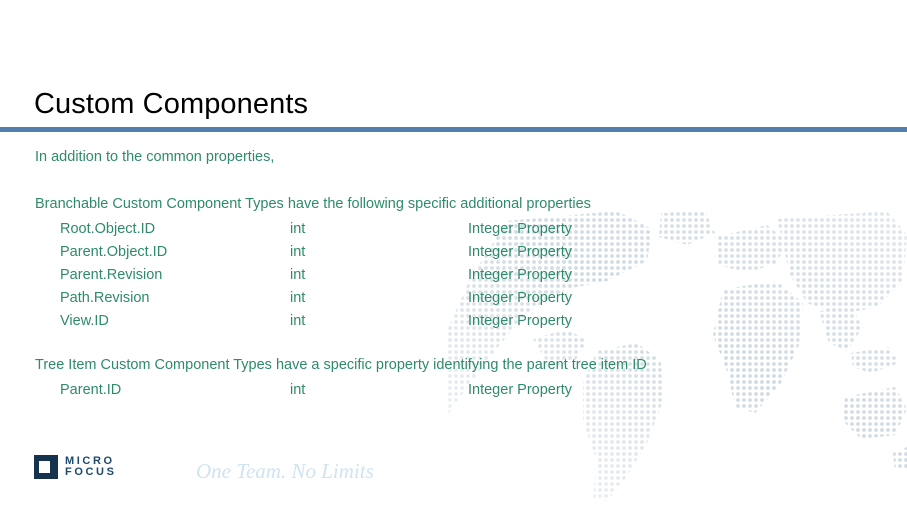 This screenshot has width=907, height=511. I want to click on property-name: Path.Revision, so click(105, 298).